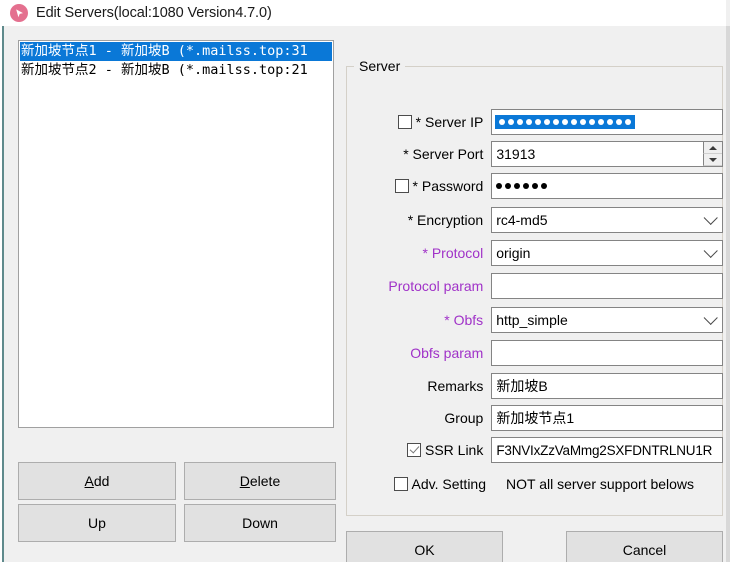  I want to click on delete-button: Delete, so click(260, 481).